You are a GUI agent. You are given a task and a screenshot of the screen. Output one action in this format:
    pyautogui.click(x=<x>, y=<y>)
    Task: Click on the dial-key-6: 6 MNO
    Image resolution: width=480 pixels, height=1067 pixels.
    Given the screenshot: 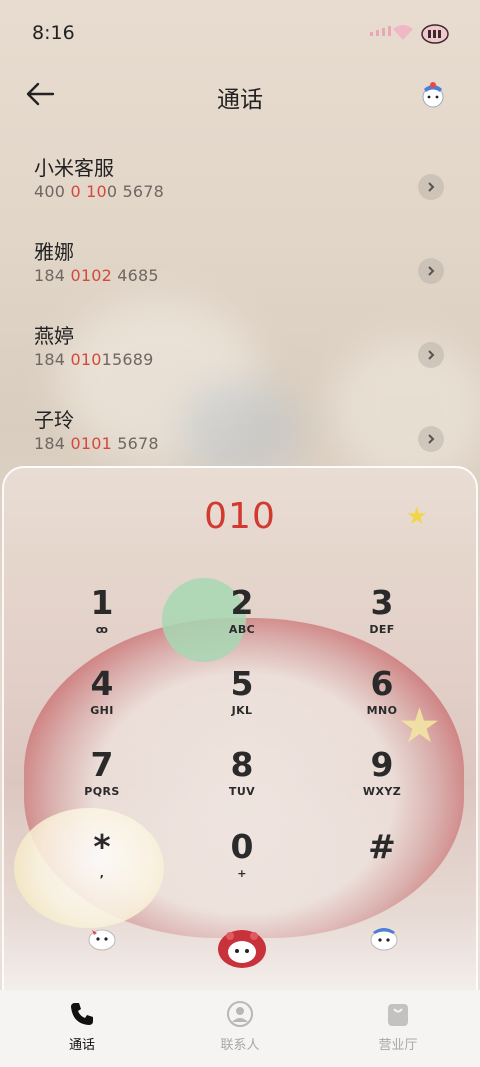 What is the action you would take?
    pyautogui.click(x=382, y=700)
    